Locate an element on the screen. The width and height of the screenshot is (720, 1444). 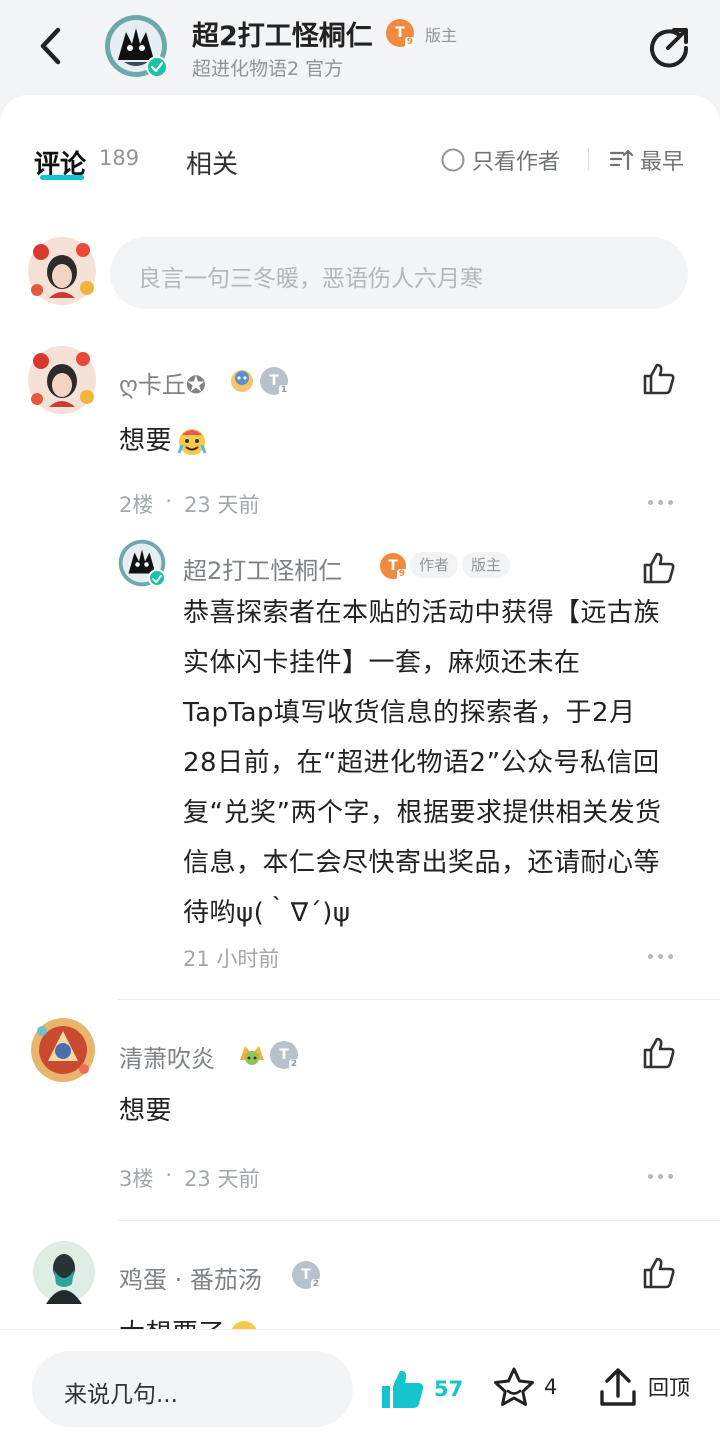
thumbs-up-filled-icon is located at coordinates (403, 1389).